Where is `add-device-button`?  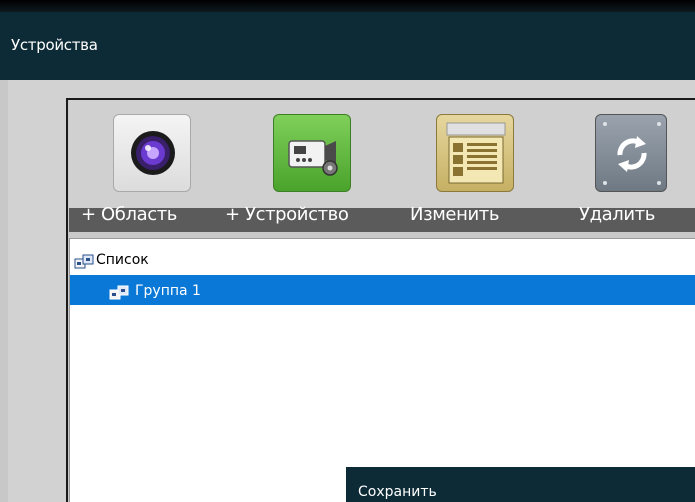 add-device-button is located at coordinates (312, 153).